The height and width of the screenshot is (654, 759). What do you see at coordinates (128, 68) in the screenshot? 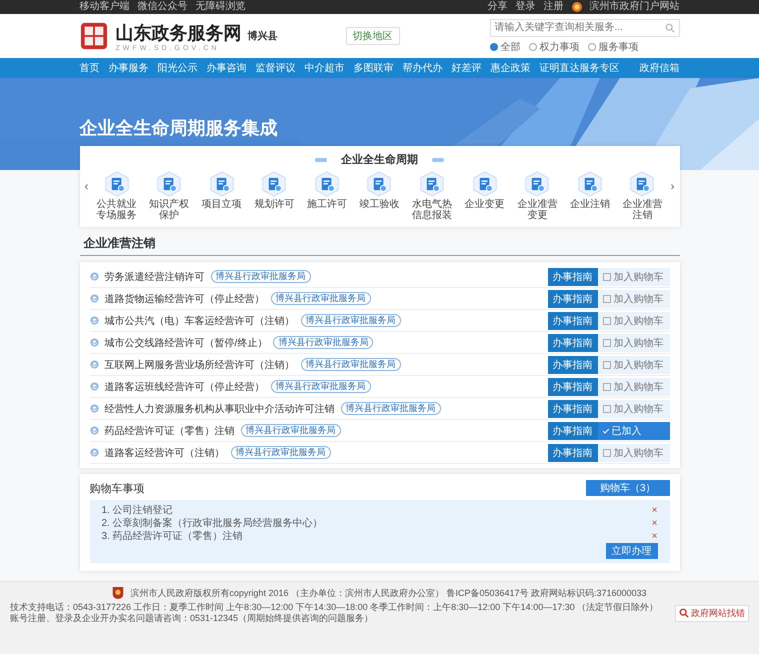
I see `nav-item: 办事服务` at bounding box center [128, 68].